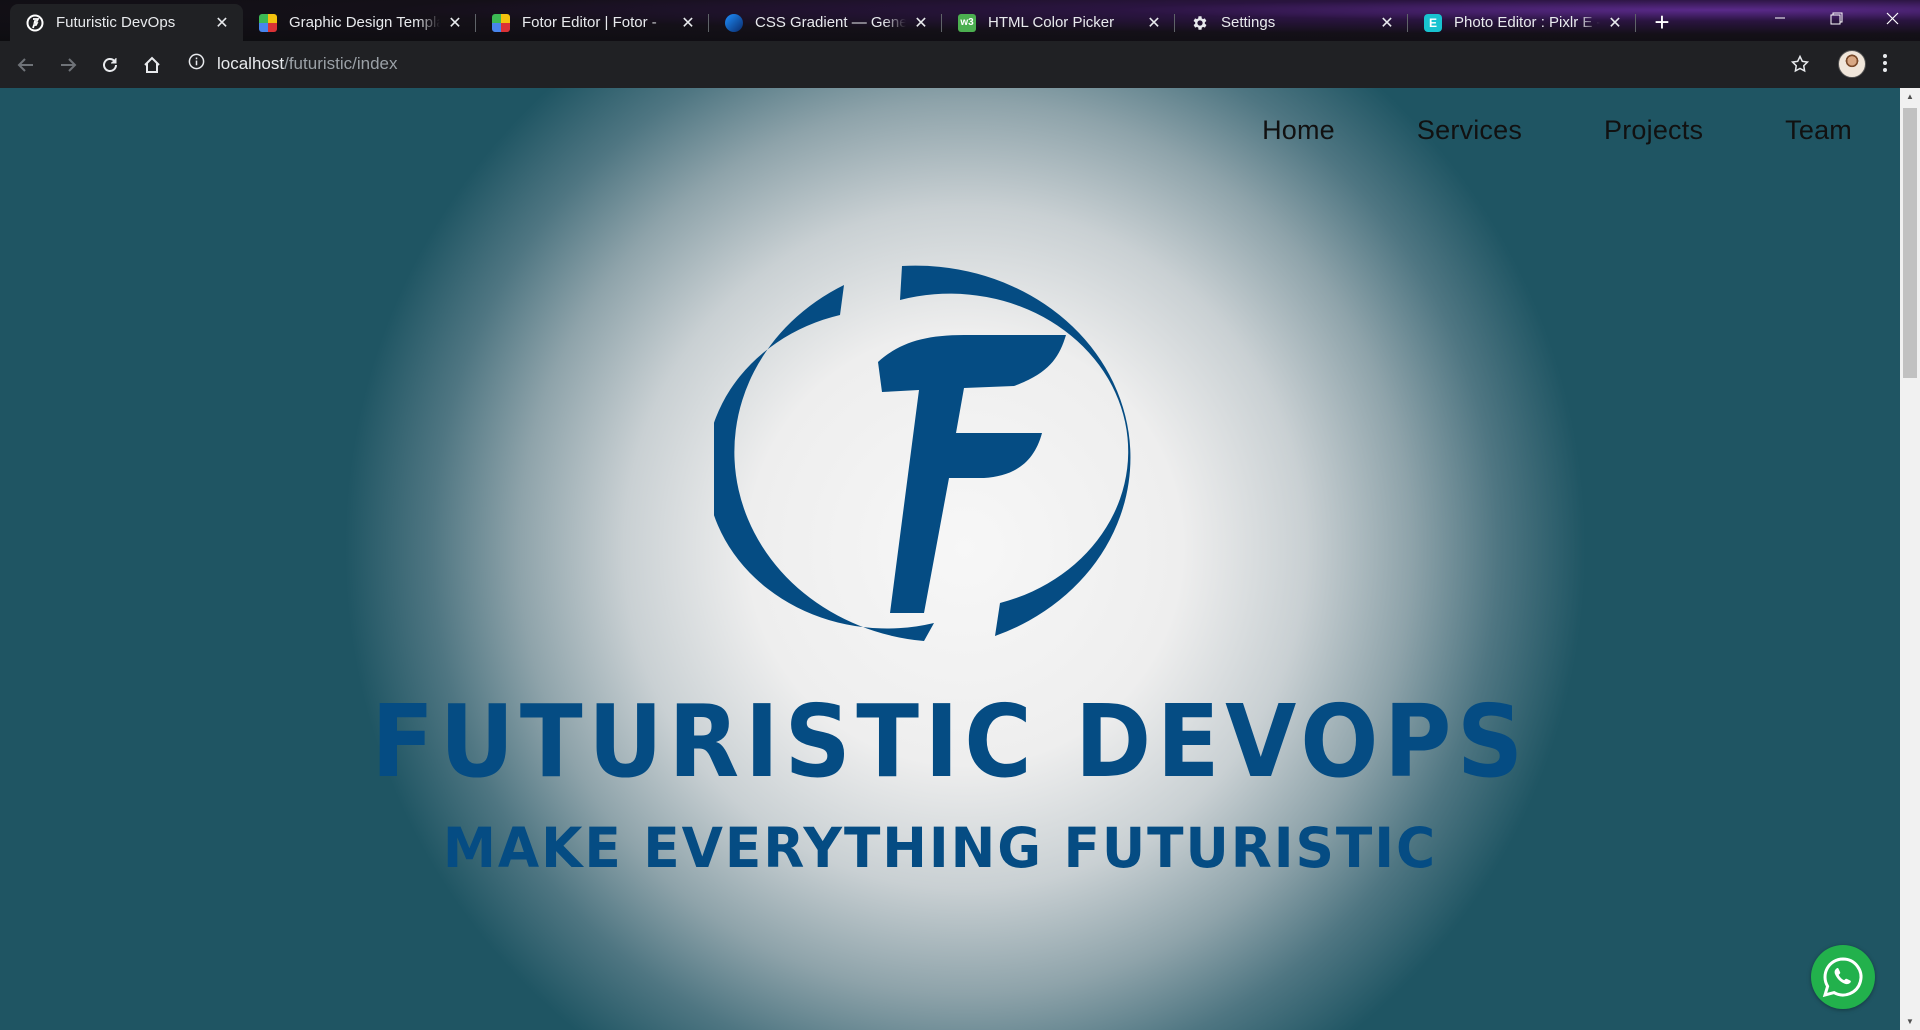 The image size is (1920, 1030). Describe the element at coordinates (922, 453) in the screenshot. I see `futuristic-devops-logo` at that location.